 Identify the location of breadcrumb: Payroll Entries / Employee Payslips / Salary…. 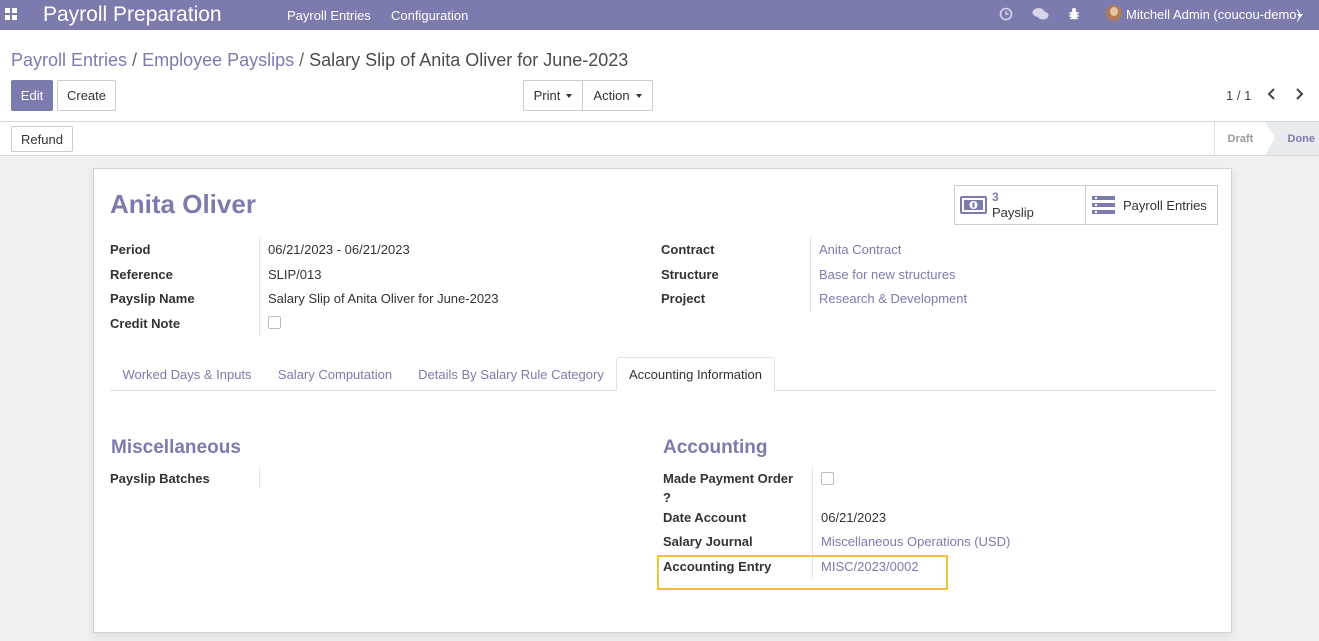
(319, 60).